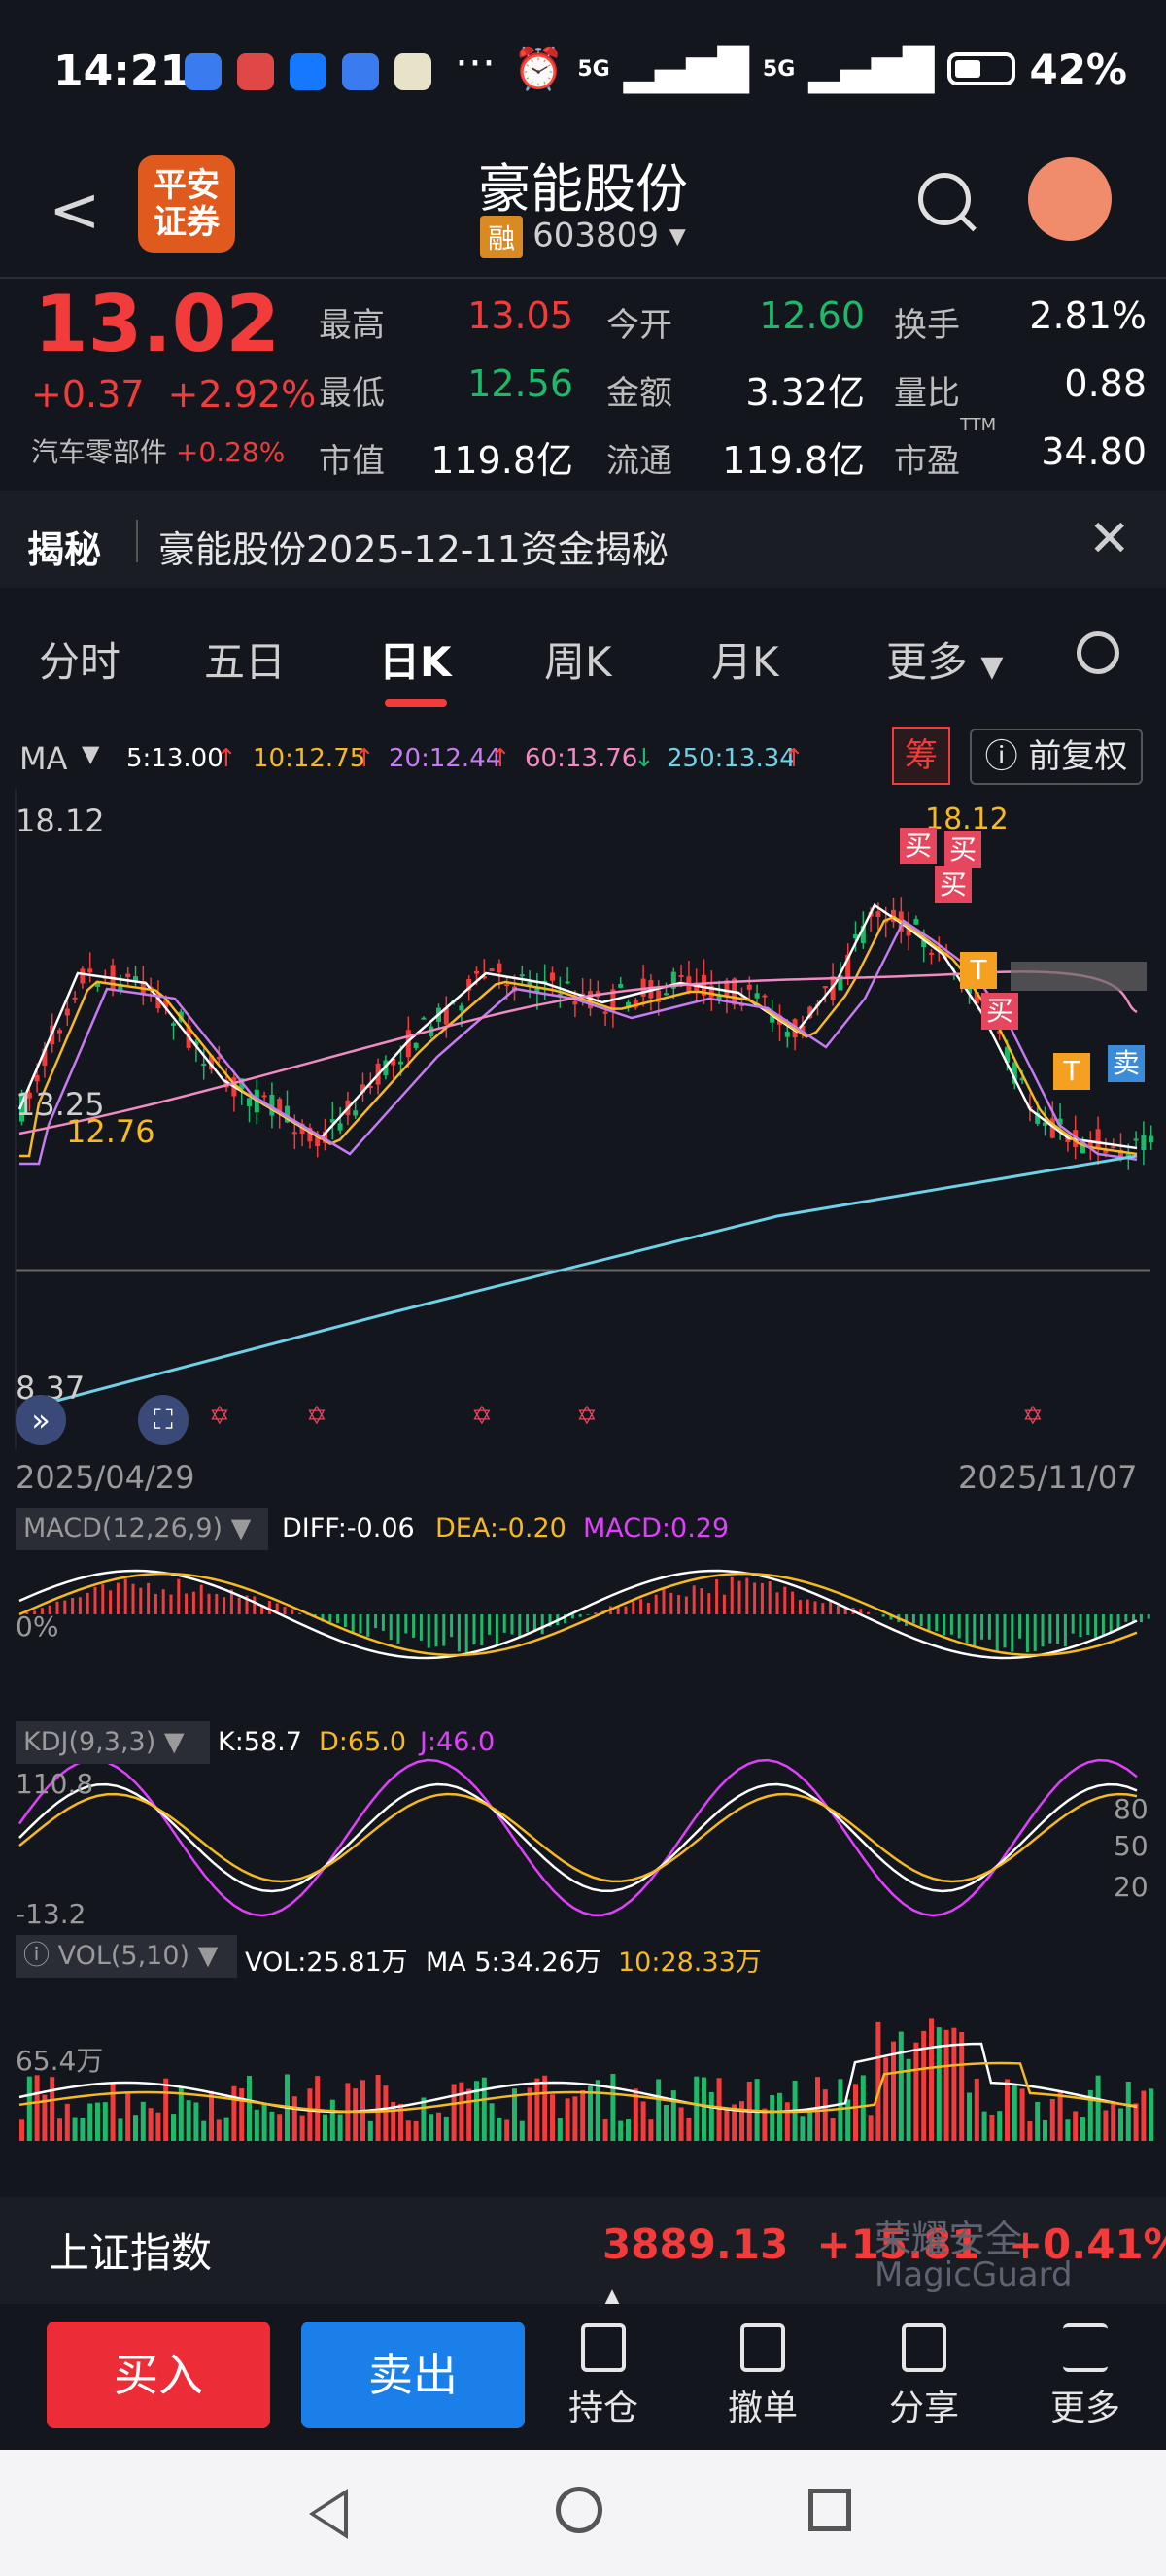 The image size is (1166, 2576). I want to click on sell-button: 卖出, so click(413, 2375).